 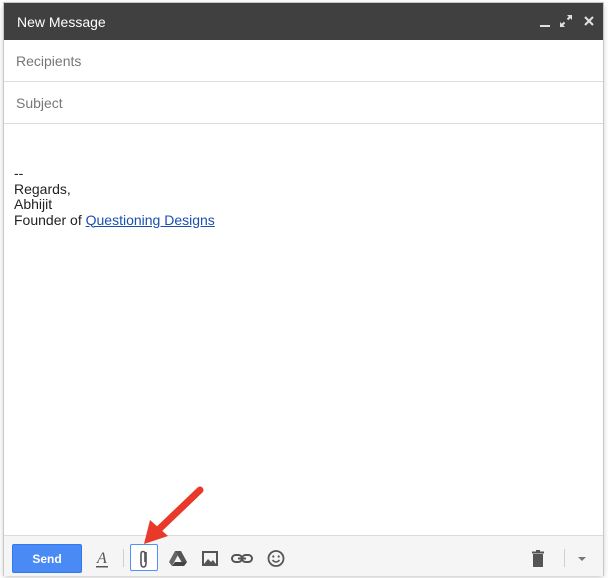 What do you see at coordinates (50, 219) in the screenshot?
I see `signature-title-prefix: Founder of` at bounding box center [50, 219].